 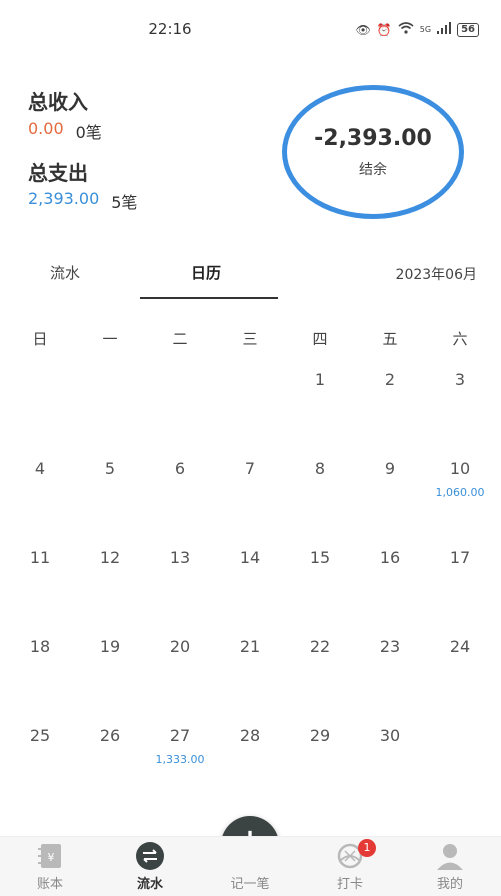 I want to click on day-number: 12, so click(x=110, y=557).